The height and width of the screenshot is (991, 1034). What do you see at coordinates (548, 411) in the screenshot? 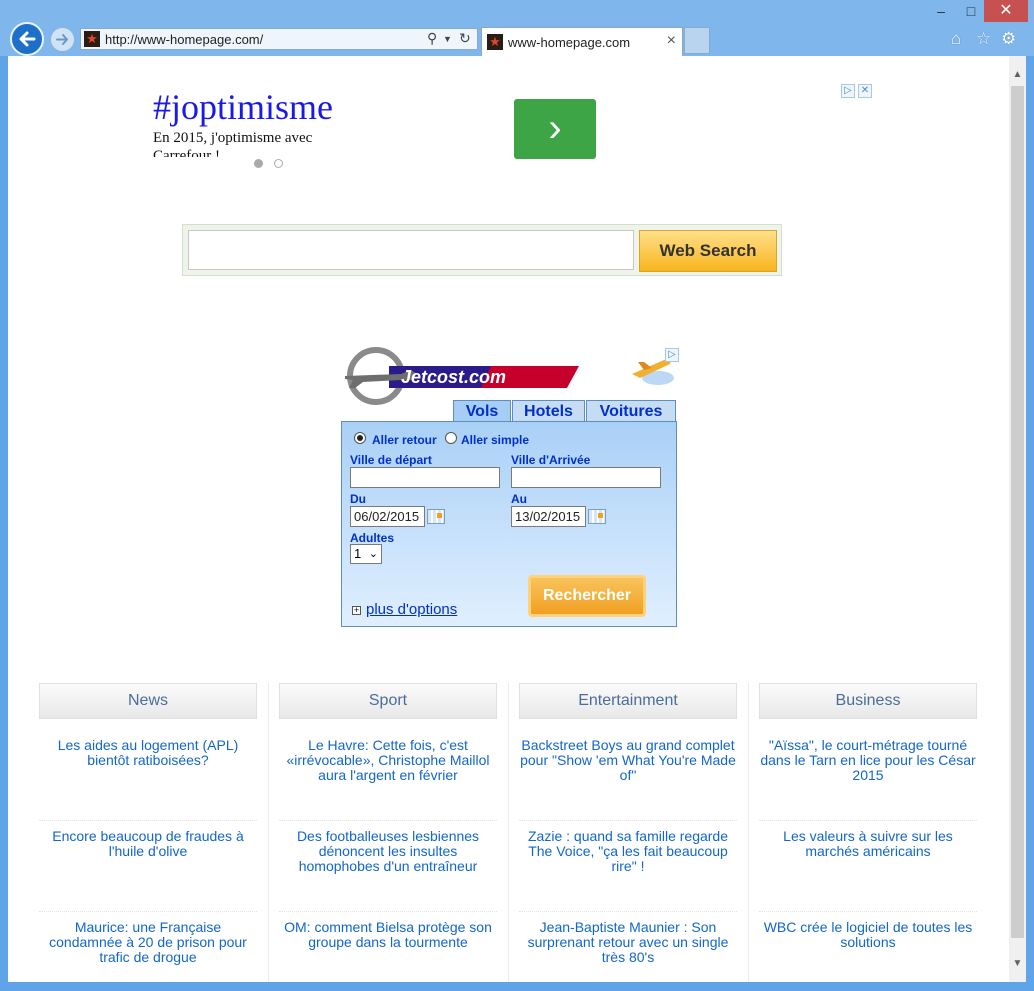
I see `tab-hotels: Hotels` at bounding box center [548, 411].